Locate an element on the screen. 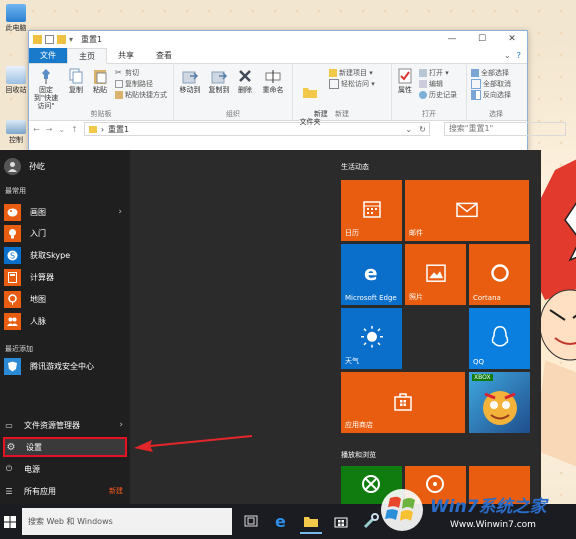 Image resolution: width=576 pixels, height=539 pixels. lightbulb-icon is located at coordinates (12, 233).